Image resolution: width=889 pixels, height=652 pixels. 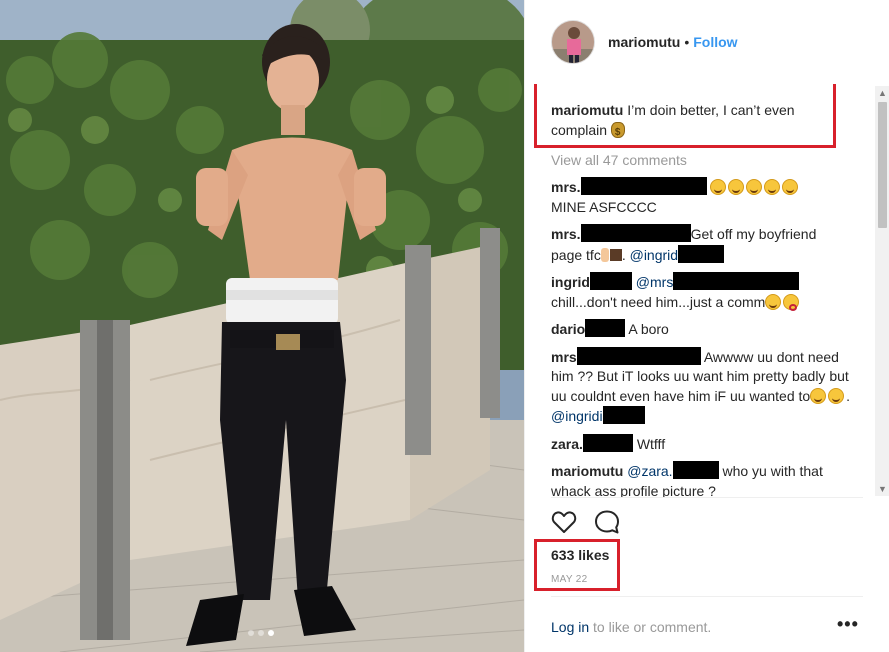 I want to click on carousel-dot-active, so click(x=271, y=633).